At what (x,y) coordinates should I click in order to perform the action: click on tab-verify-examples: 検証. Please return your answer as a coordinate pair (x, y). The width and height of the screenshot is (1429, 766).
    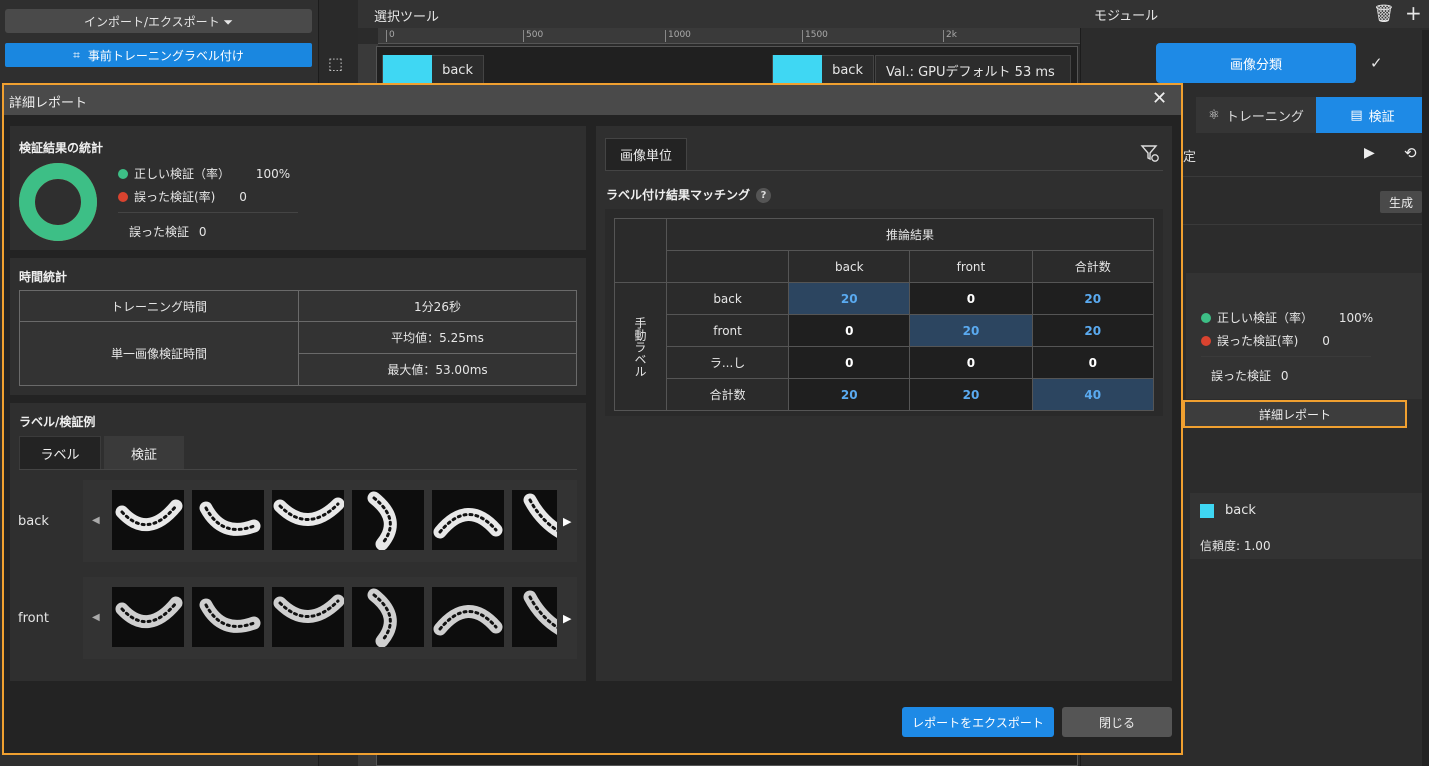
    Looking at the image, I should click on (144, 453).